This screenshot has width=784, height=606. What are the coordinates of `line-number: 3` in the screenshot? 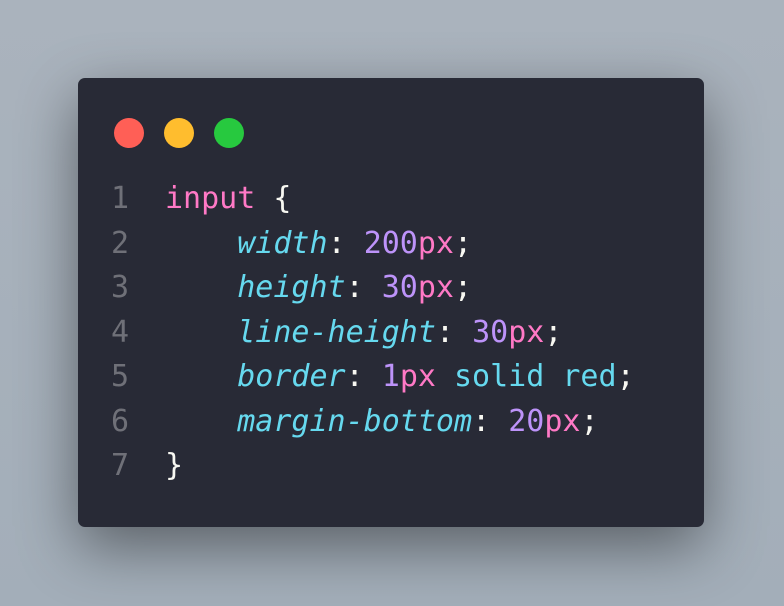 It's located at (120, 287).